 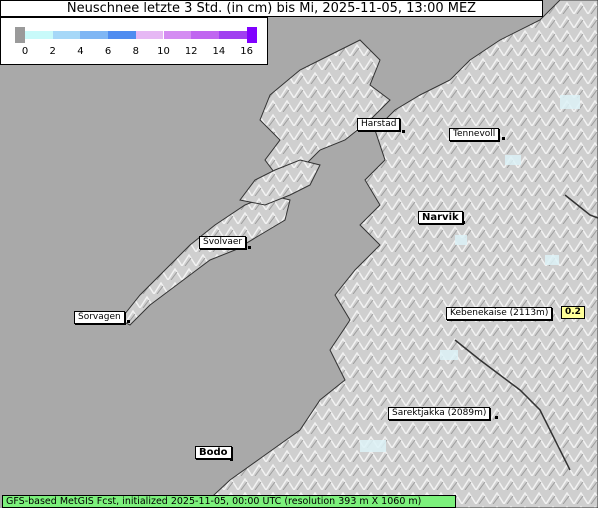 What do you see at coordinates (135, 51) in the screenshot?
I see `legend-tick-label: 8` at bounding box center [135, 51].